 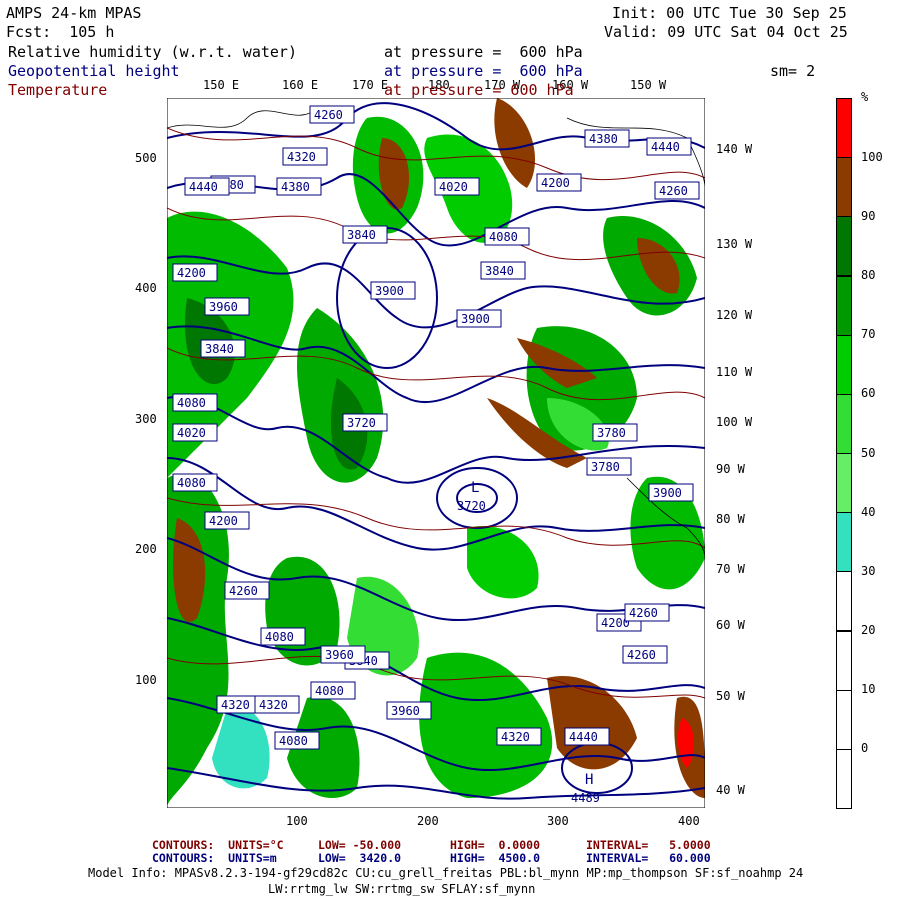 I want to click on grid-x-label: 200, so click(x=428, y=821).